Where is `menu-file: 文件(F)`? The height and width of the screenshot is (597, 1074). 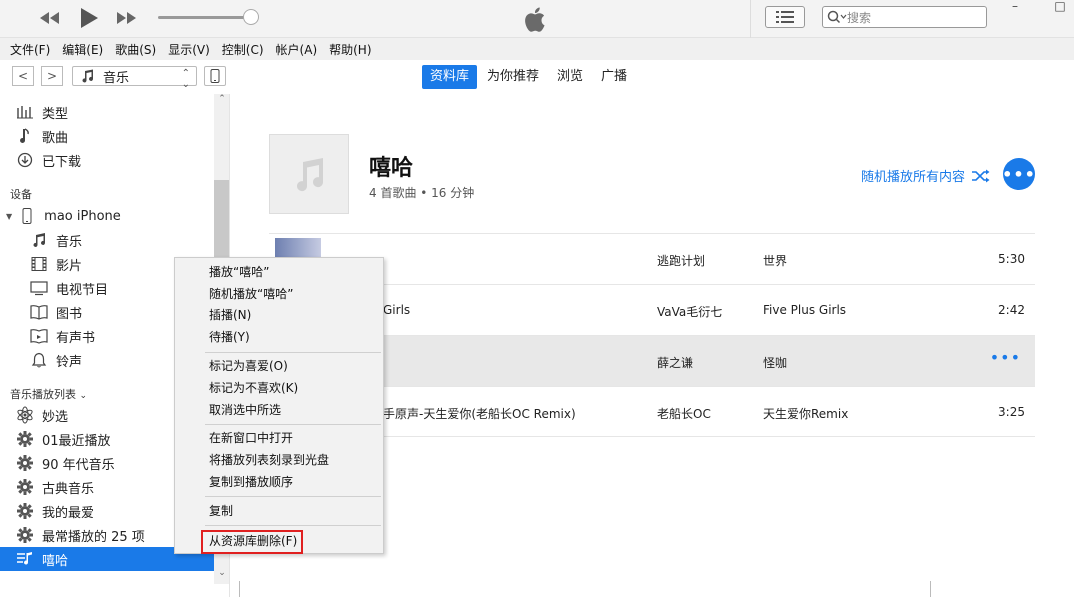 menu-file: 文件(F) is located at coordinates (30, 49).